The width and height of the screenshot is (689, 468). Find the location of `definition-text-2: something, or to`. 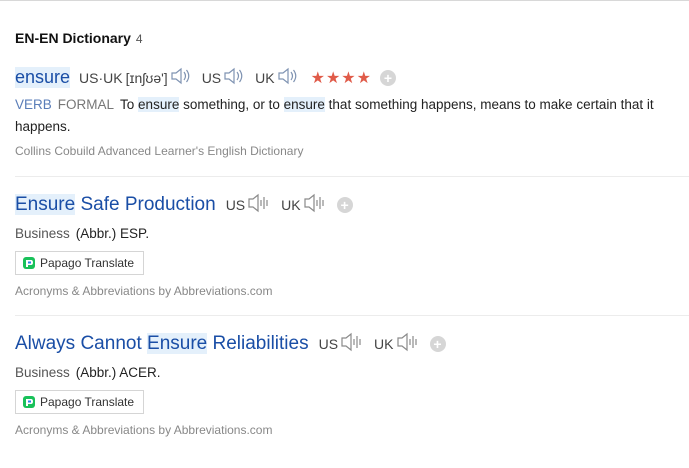

definition-text-2: something, or to is located at coordinates (231, 104).